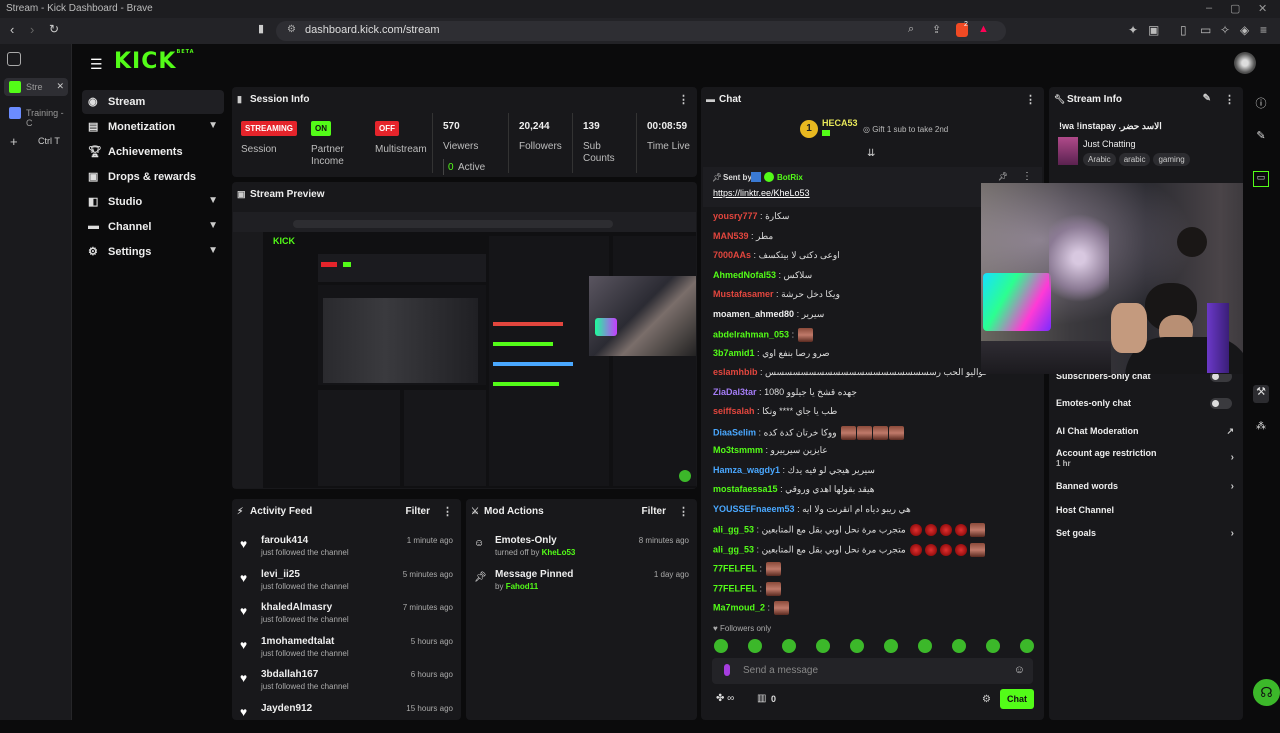 This screenshot has width=1280, height=733. Describe the element at coordinates (754, 509) in the screenshot. I see `chat-username: YOUSSEFnaeem53` at that location.